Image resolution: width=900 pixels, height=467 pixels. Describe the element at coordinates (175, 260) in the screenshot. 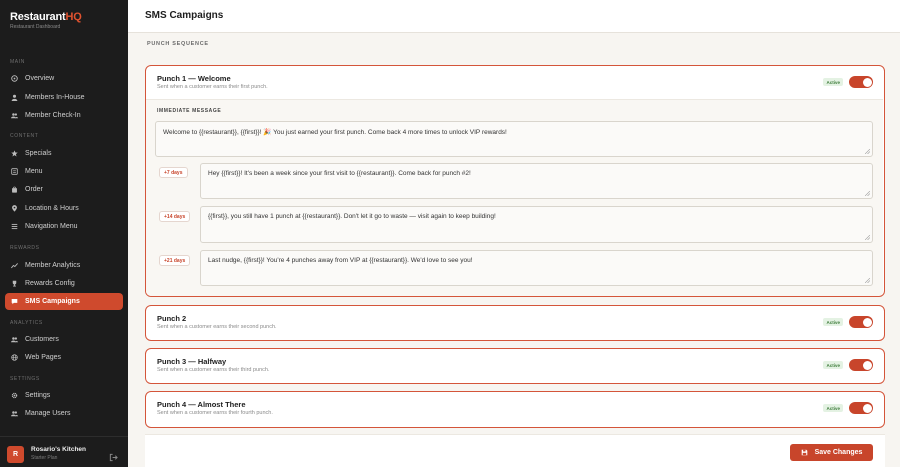

I see `delay-badge: +21 days` at that location.